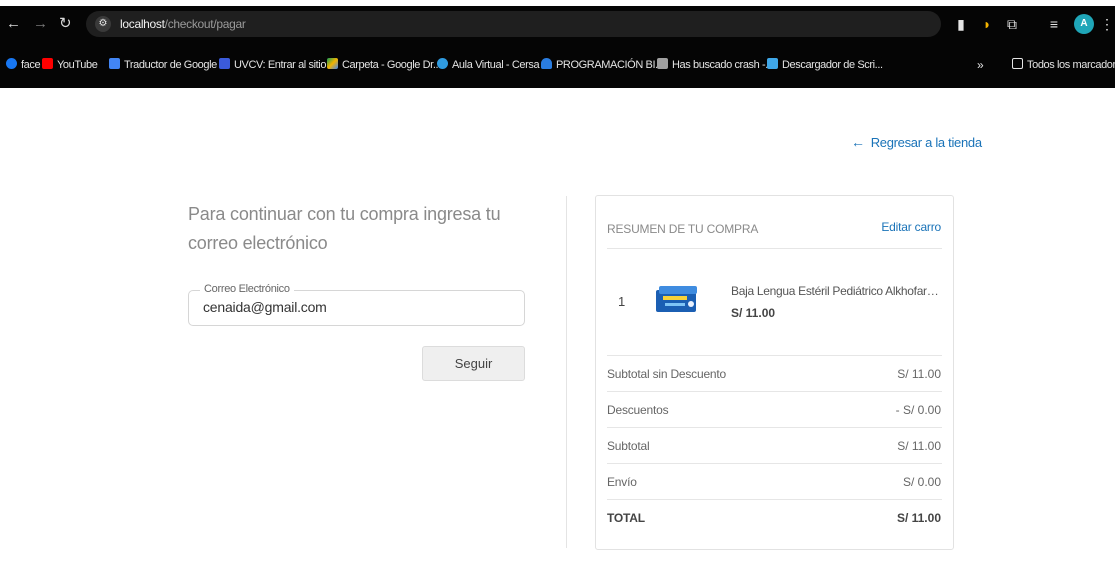  Describe the element at coordinates (921, 482) in the screenshot. I see `shipping-value: S/ 0.00` at that location.